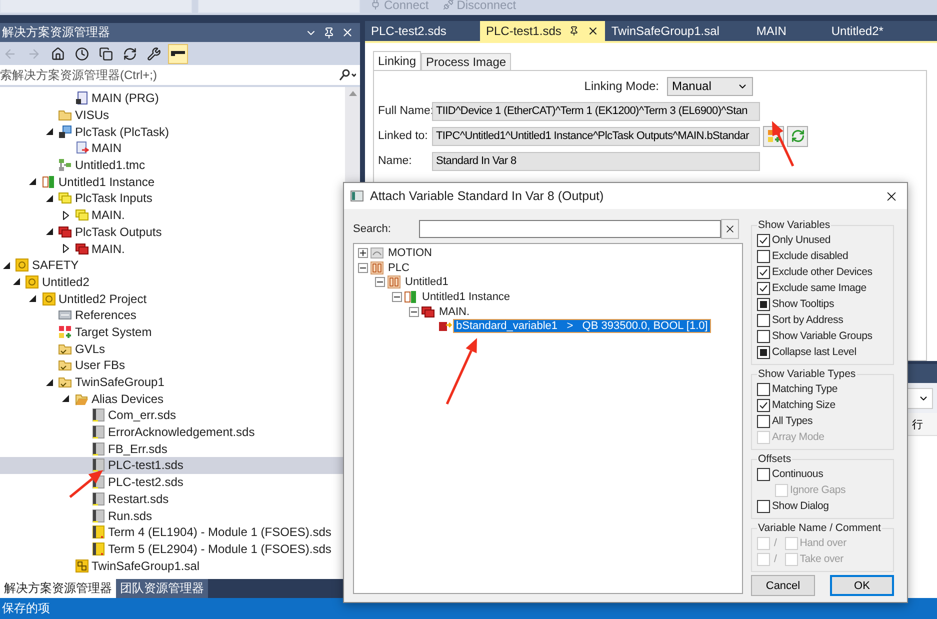 The height and width of the screenshot is (619, 937). Describe the element at coordinates (172, 348) in the screenshot. I see `tree-item: GVLs` at that location.